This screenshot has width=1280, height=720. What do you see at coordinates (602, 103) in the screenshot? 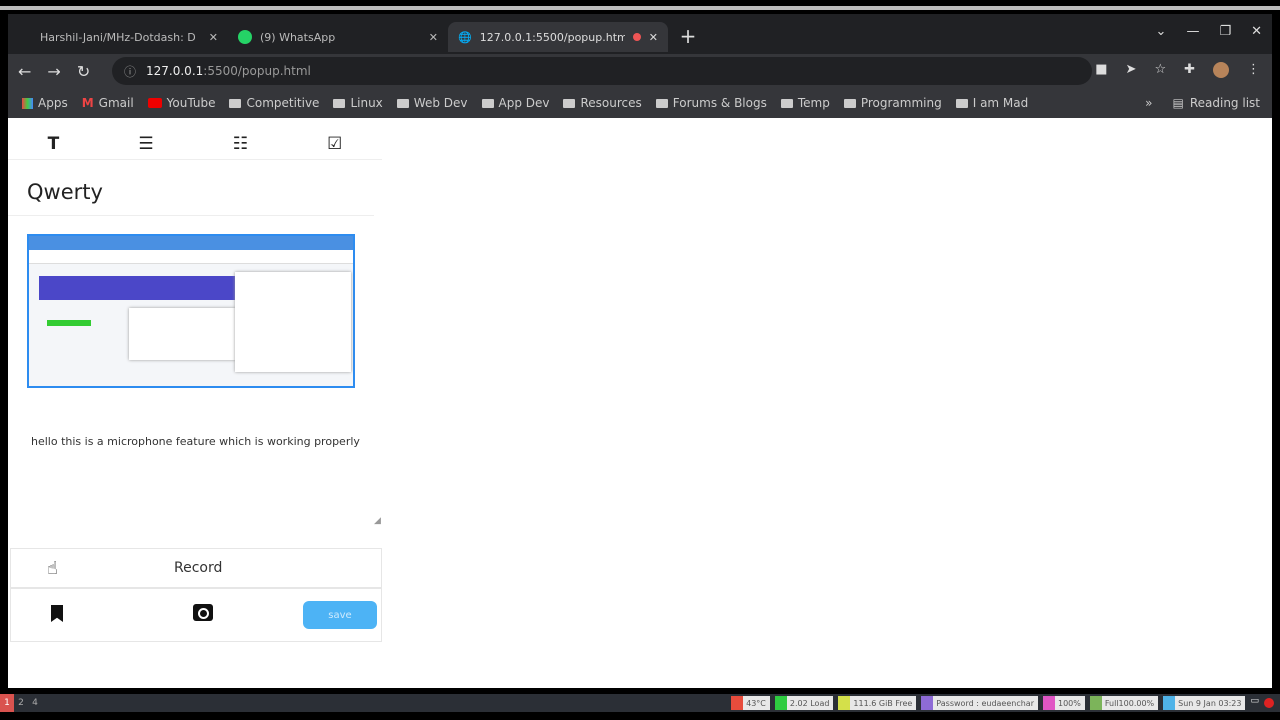
I see `bookmark-folder: Resources` at bounding box center [602, 103].